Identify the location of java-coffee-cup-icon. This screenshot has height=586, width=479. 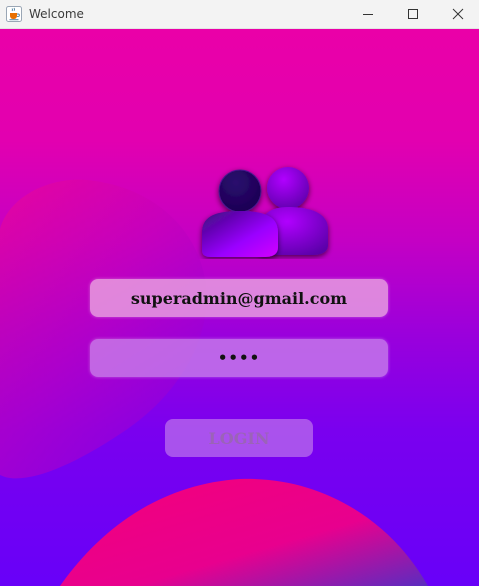
(14, 14).